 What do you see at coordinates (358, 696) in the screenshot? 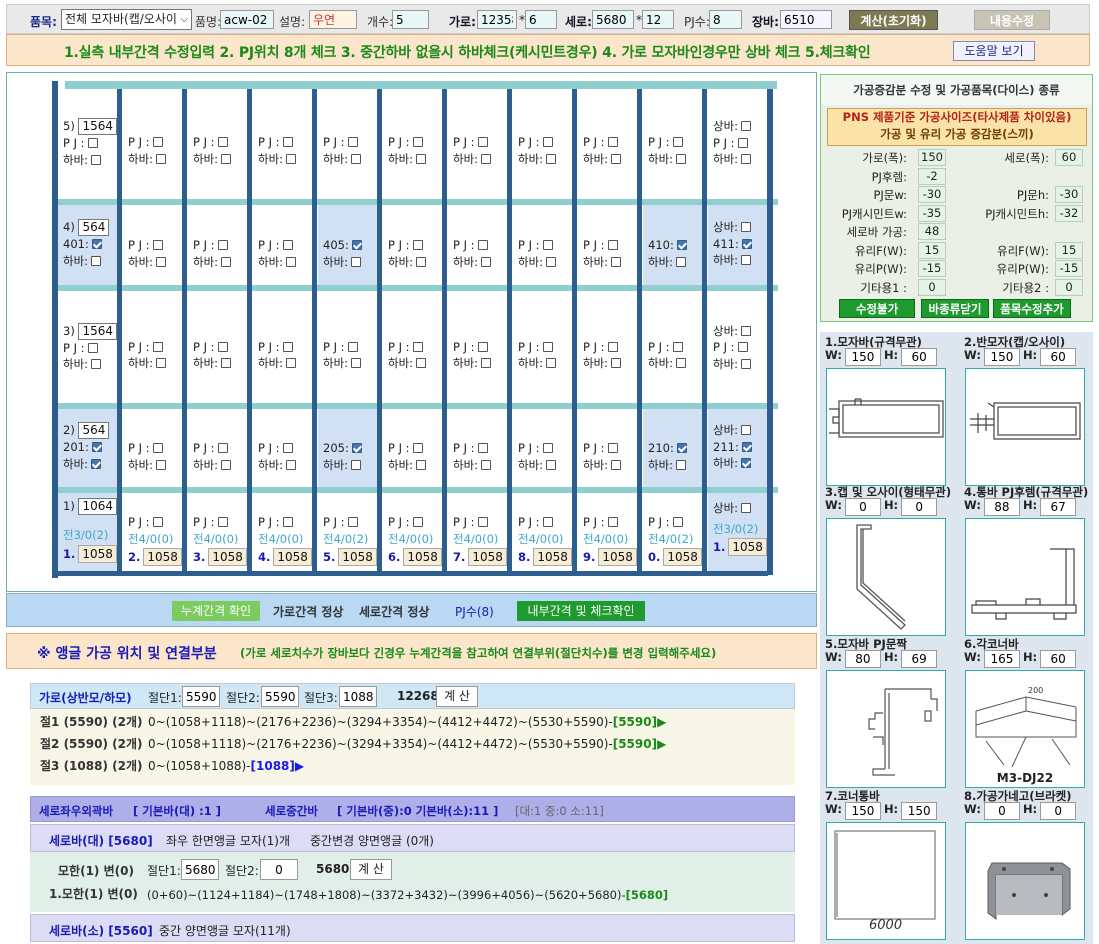
I see `cut3-input` at bounding box center [358, 696].